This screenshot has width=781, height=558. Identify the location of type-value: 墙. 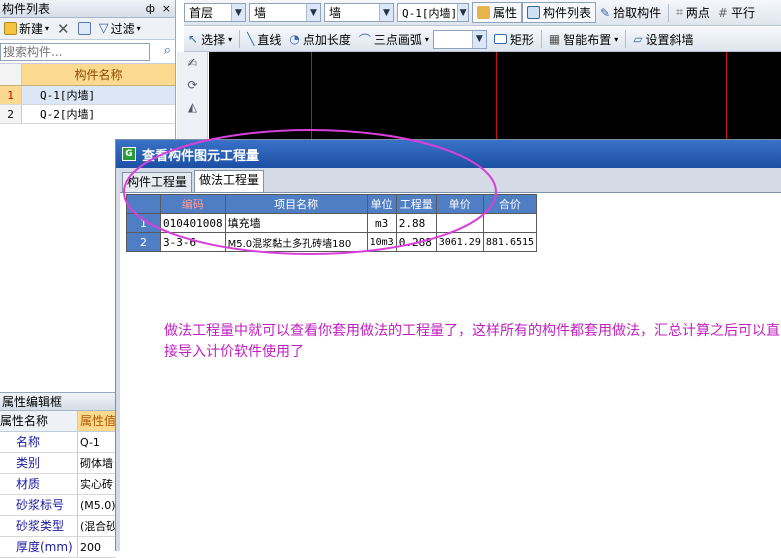
(335, 13).